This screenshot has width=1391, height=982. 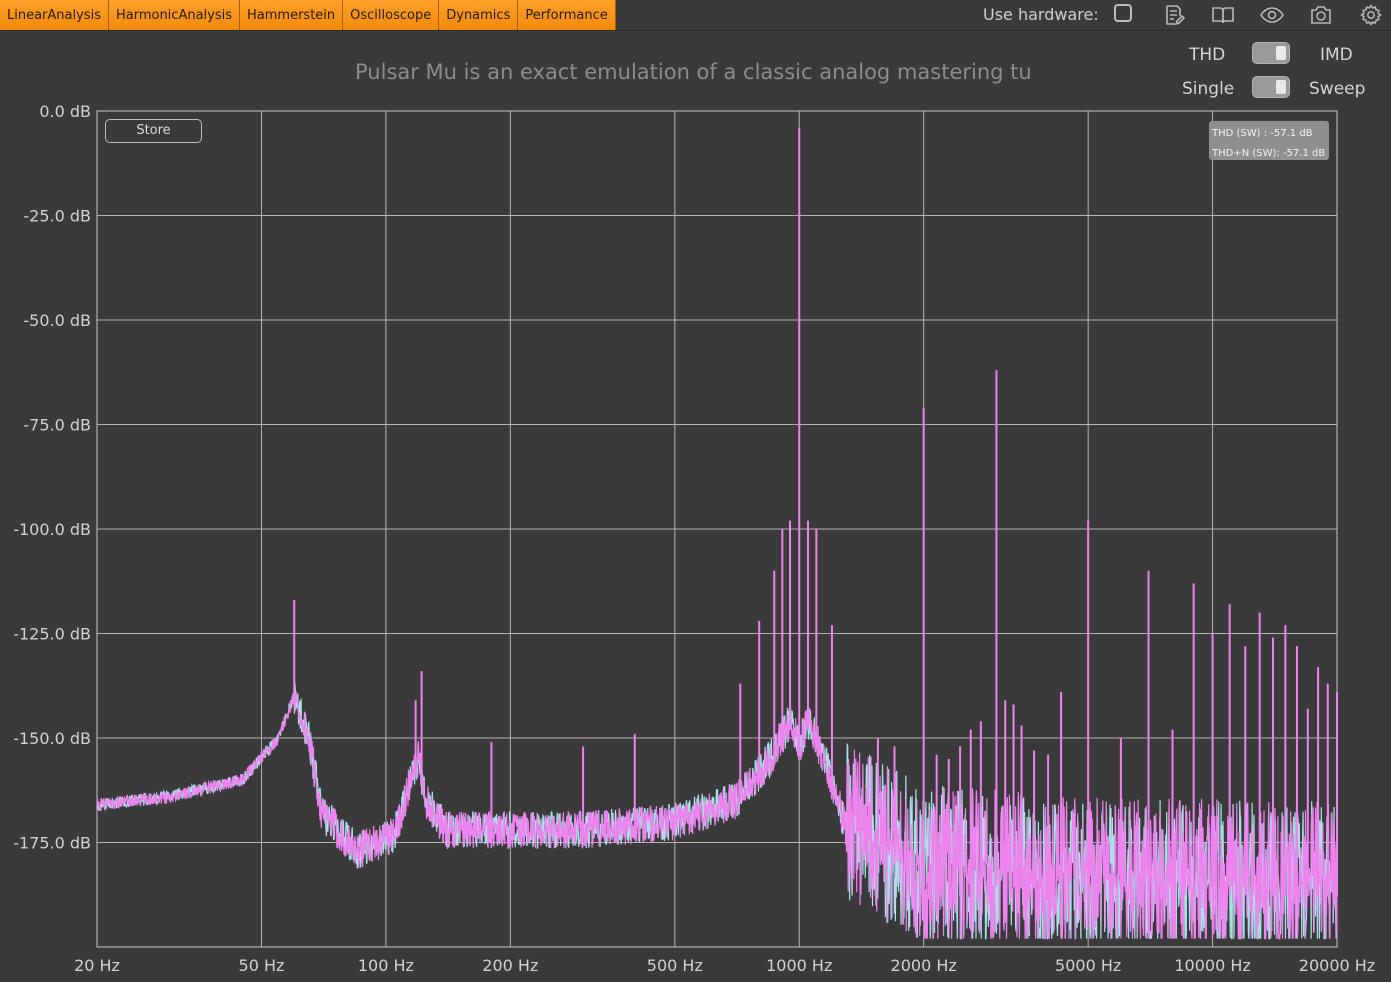 I want to click on x-tick-label: 5000 Hz, so click(x=1088, y=965).